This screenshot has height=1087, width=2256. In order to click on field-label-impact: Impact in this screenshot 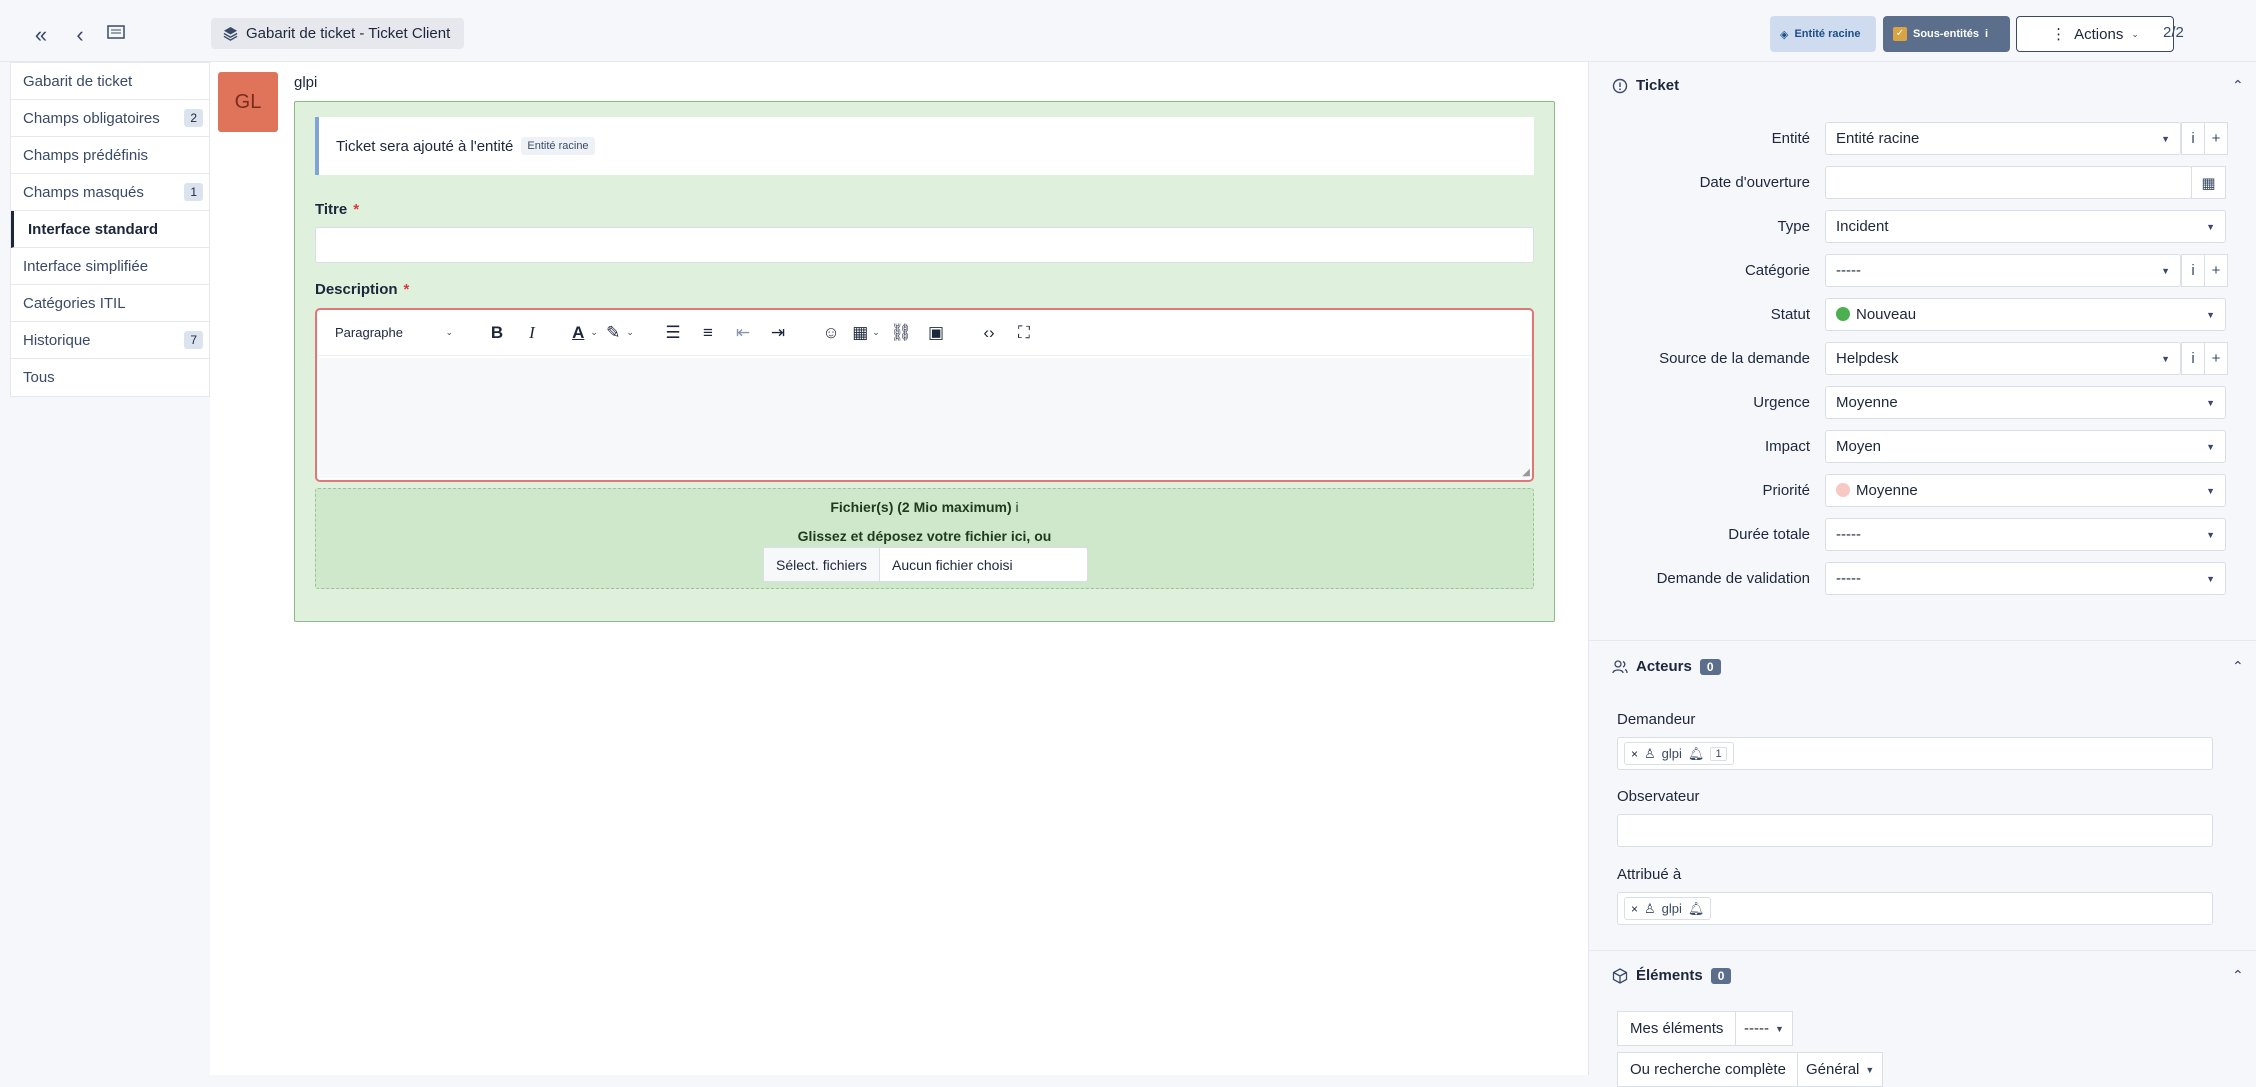, I will do `click(1787, 446)`.